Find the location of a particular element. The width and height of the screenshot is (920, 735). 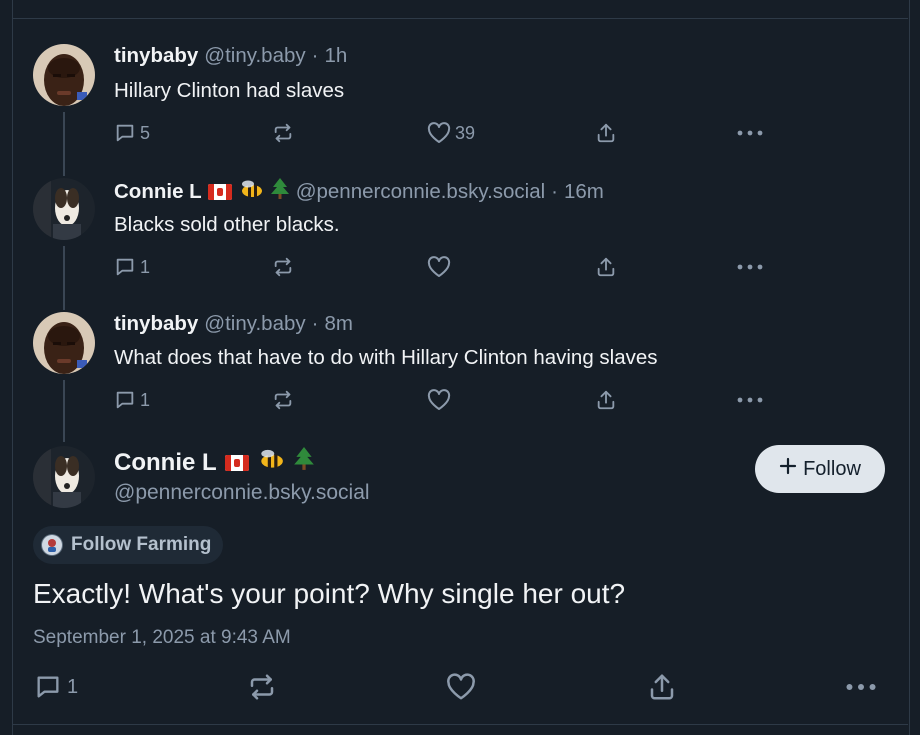

main-author-name-row: Connie L is located at coordinates (214, 462).